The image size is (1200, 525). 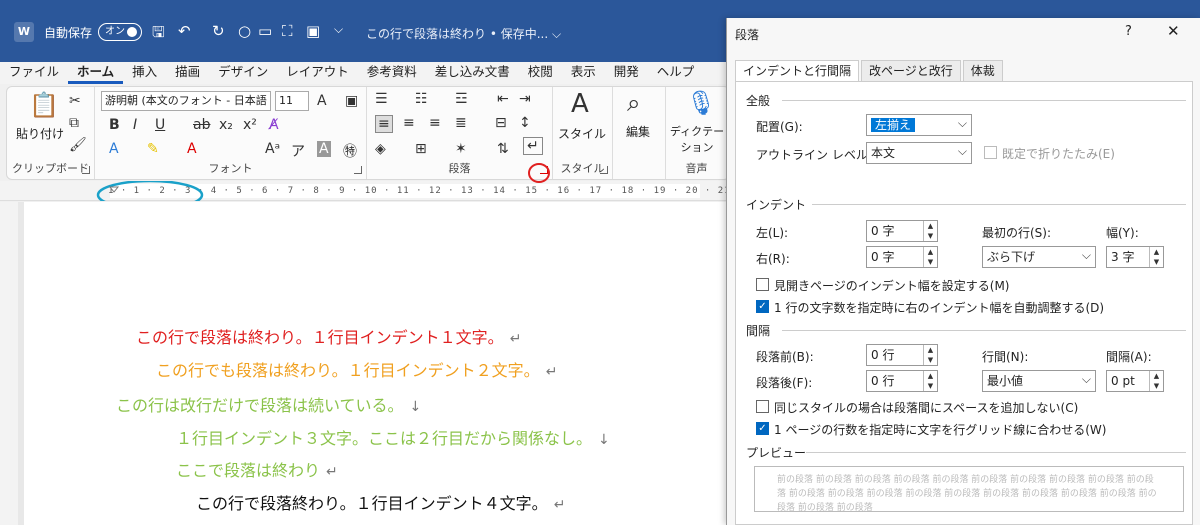 I want to click on dictate-button: ディクテー ション, so click(x=697, y=139).